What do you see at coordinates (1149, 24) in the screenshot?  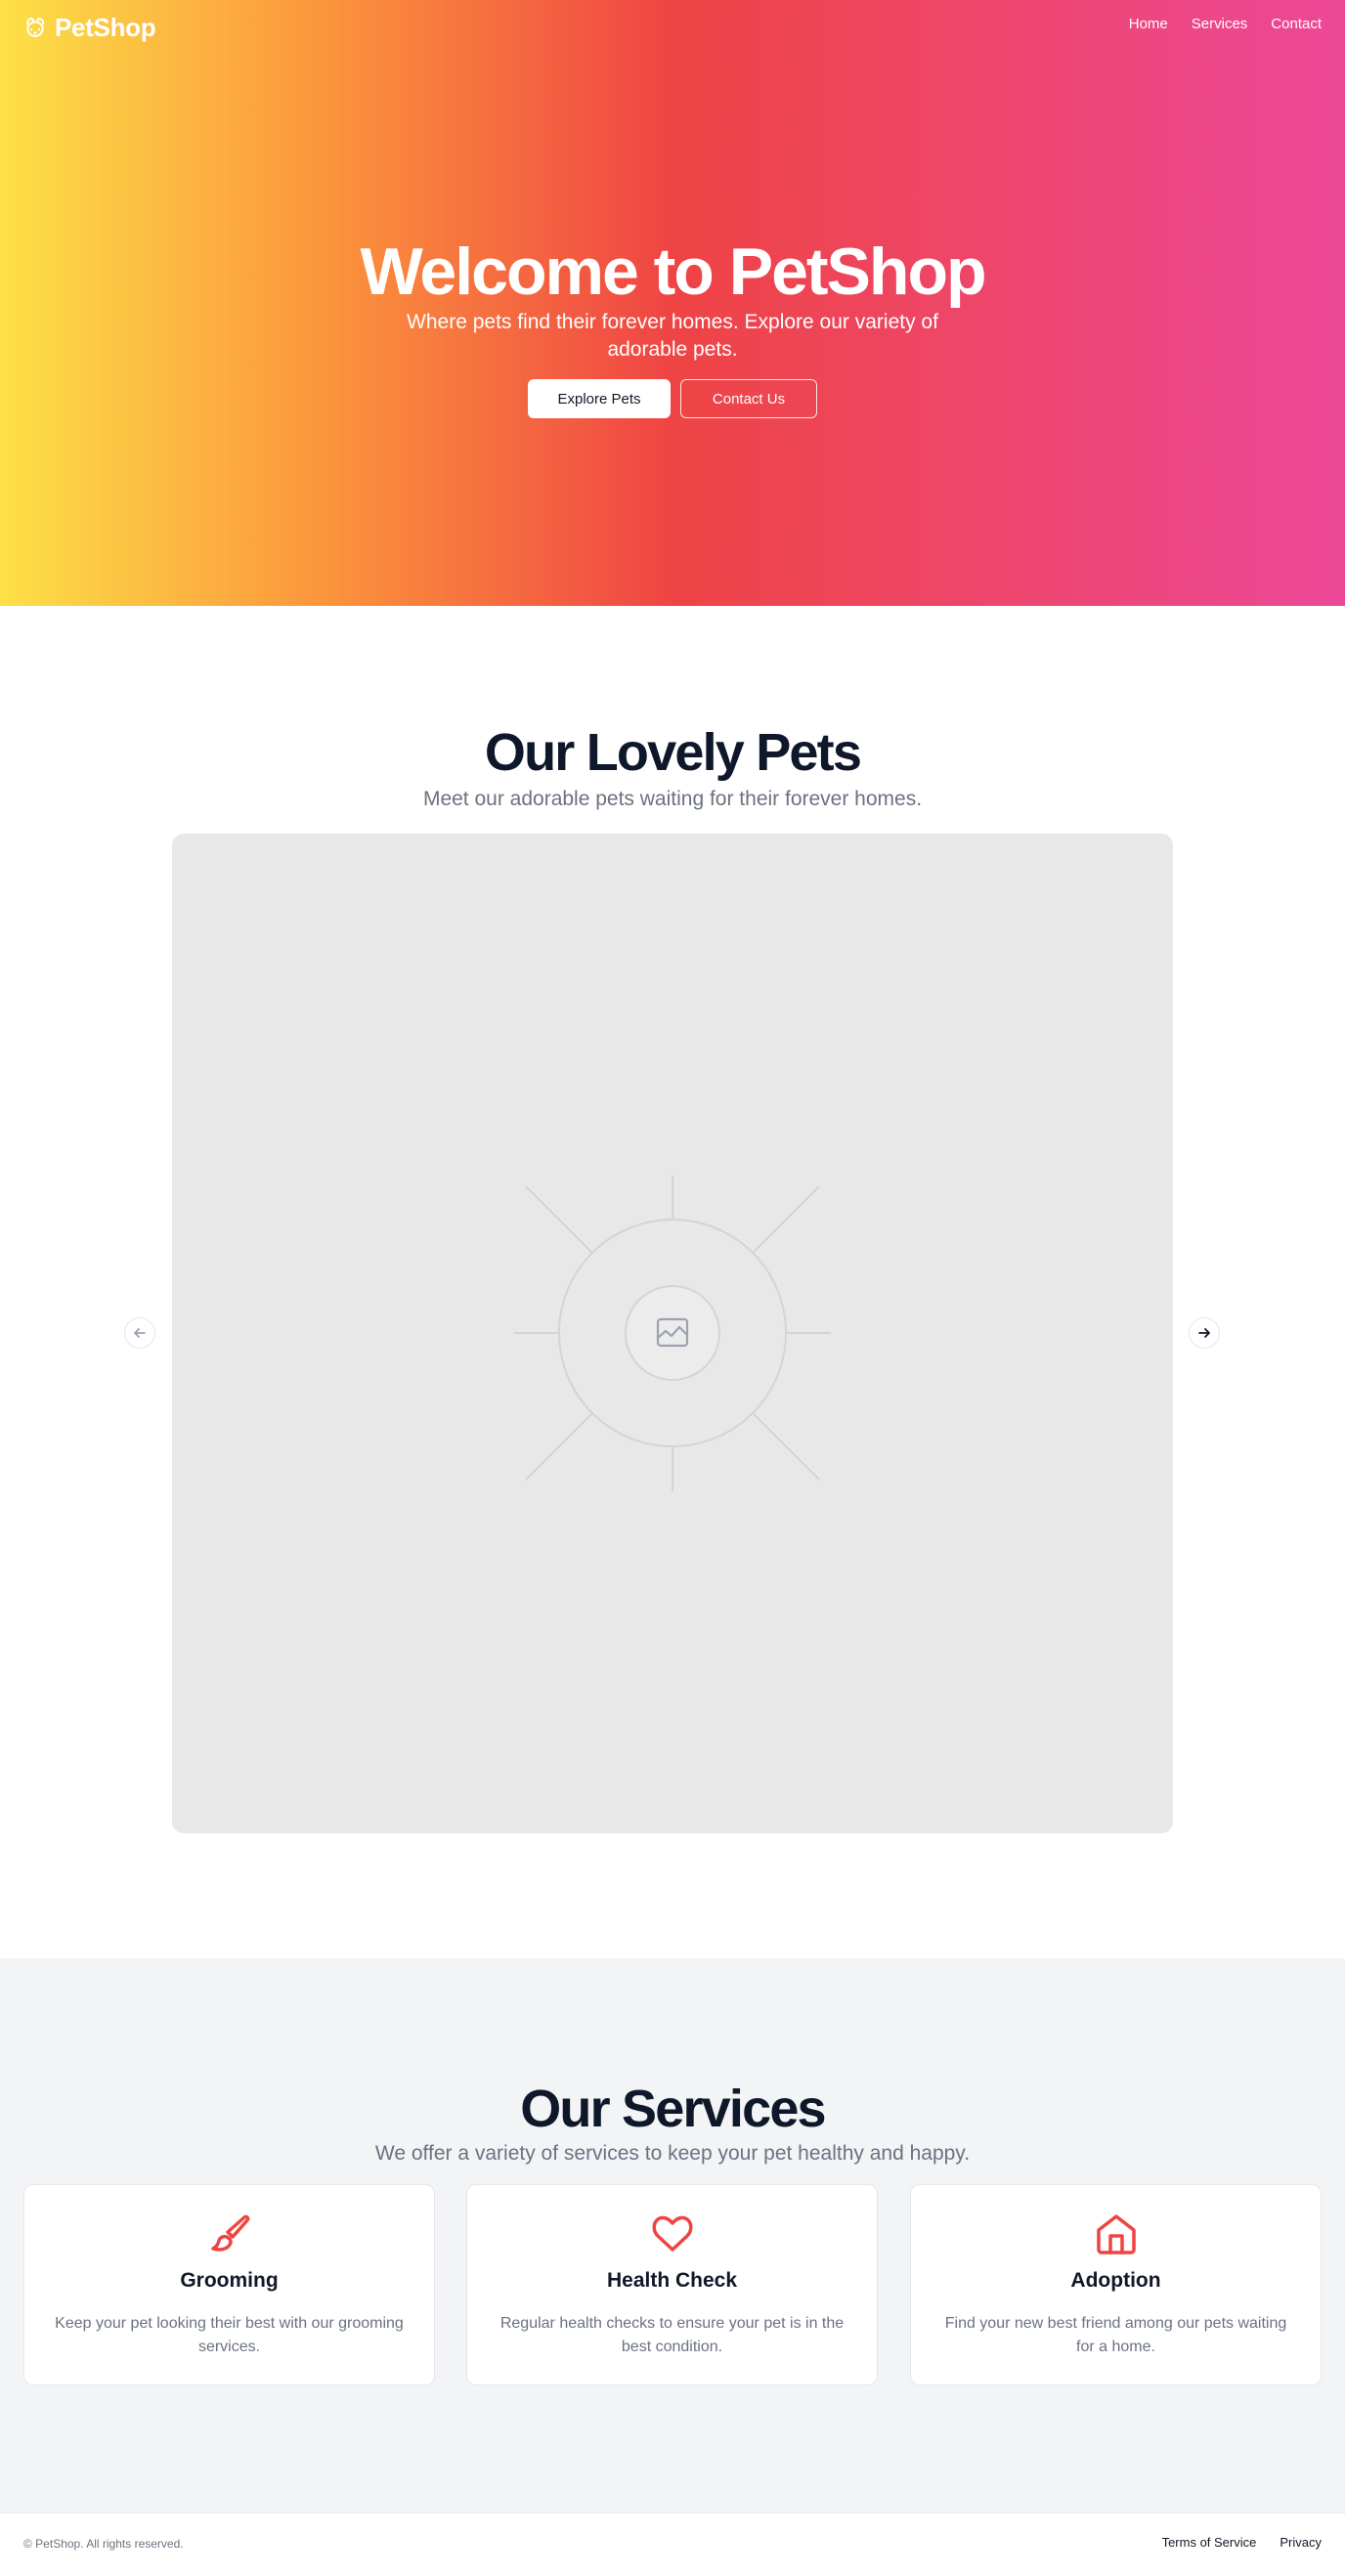 I see `nav-link-home: Home` at bounding box center [1149, 24].